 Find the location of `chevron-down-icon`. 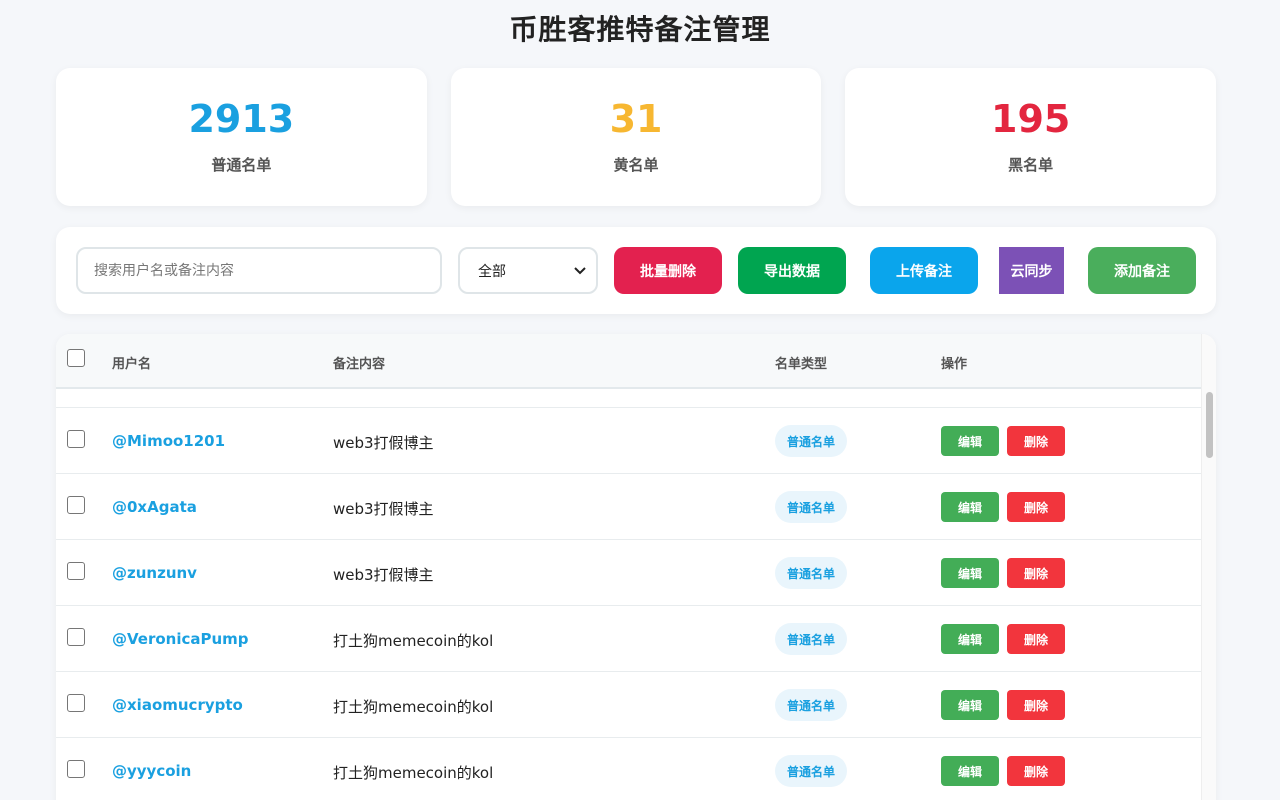

chevron-down-icon is located at coordinates (580, 271).